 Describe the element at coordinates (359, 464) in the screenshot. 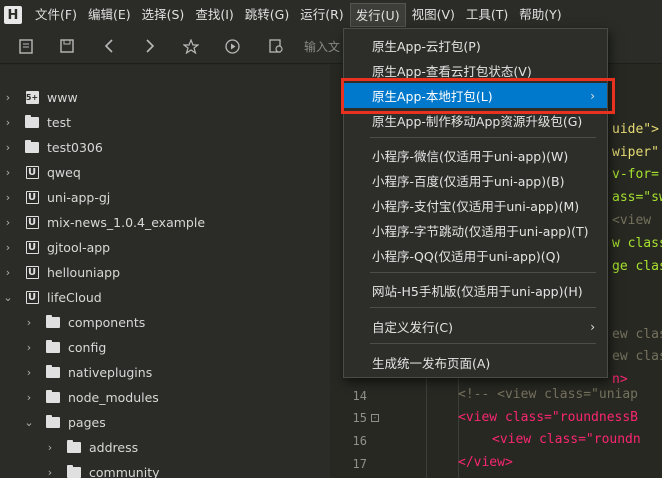

I see `line-number: 17` at that location.